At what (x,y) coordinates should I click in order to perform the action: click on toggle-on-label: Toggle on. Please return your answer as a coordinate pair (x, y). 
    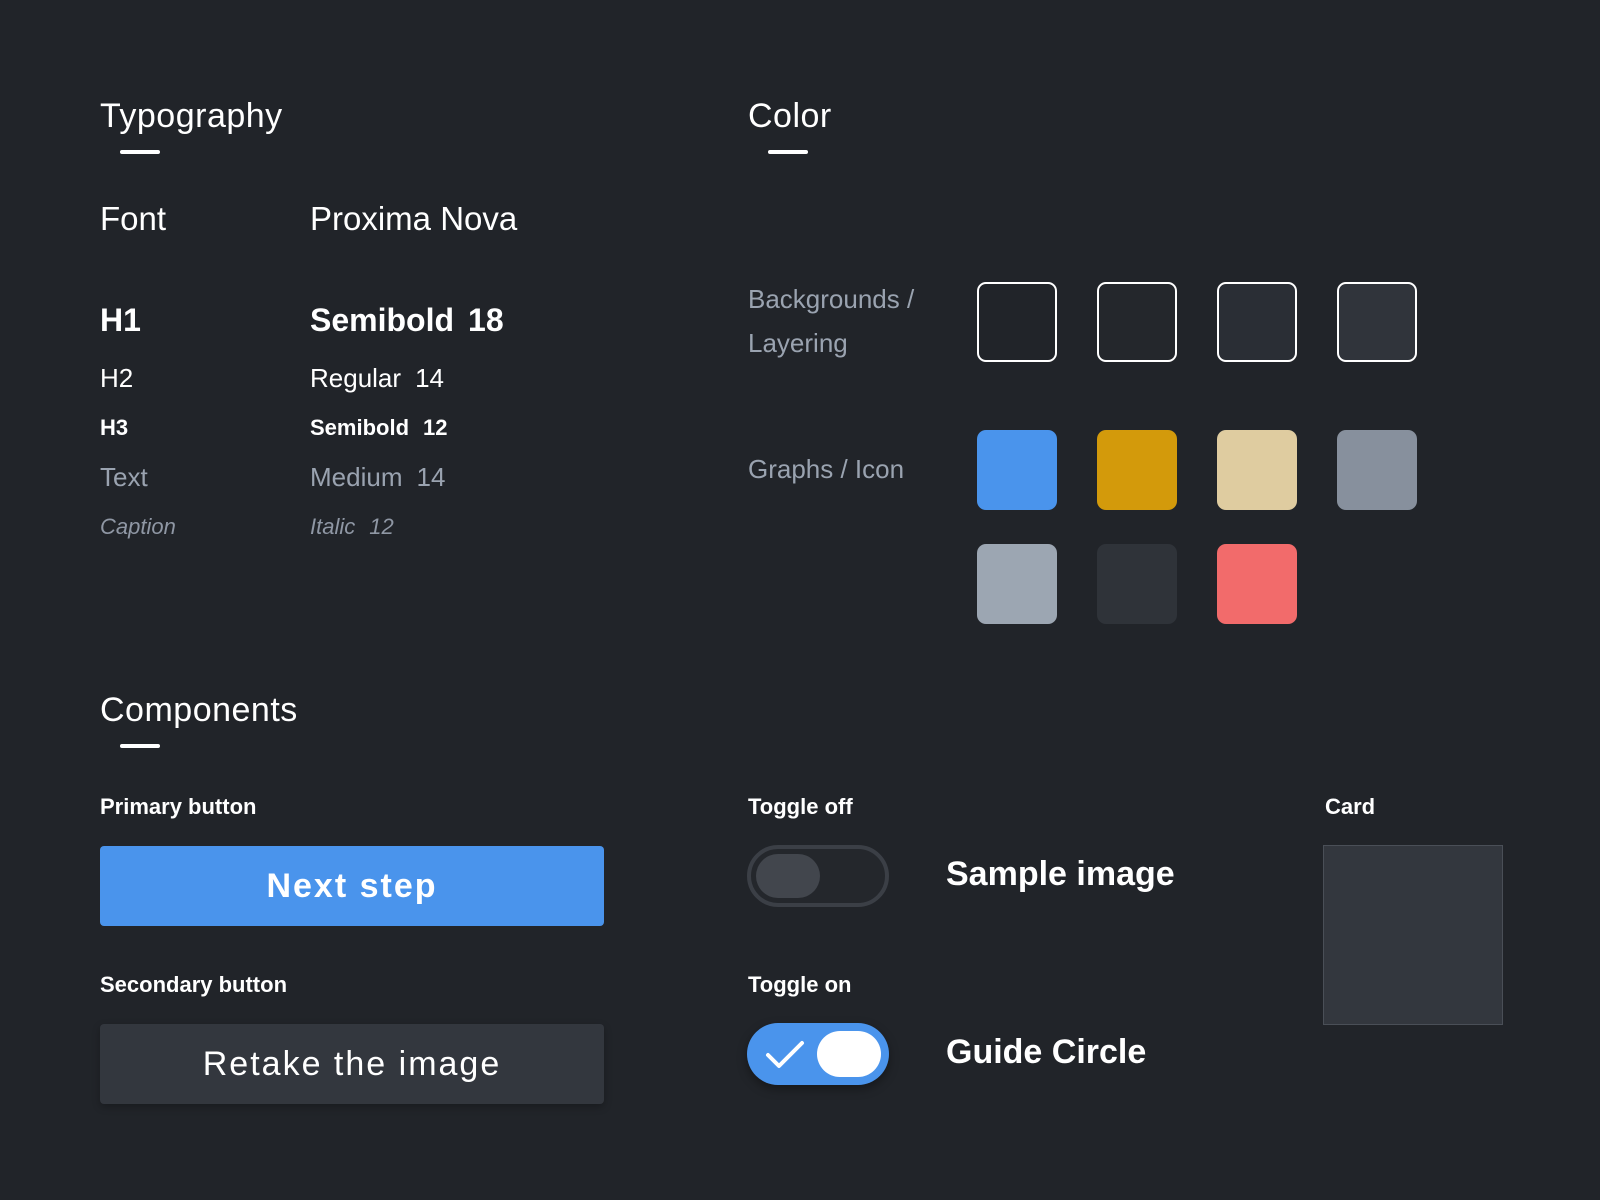
    Looking at the image, I should click on (800, 984).